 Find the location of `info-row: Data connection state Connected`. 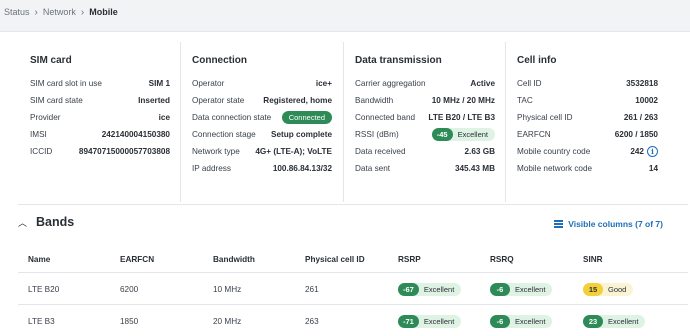

info-row: Data connection state Connected is located at coordinates (262, 117).